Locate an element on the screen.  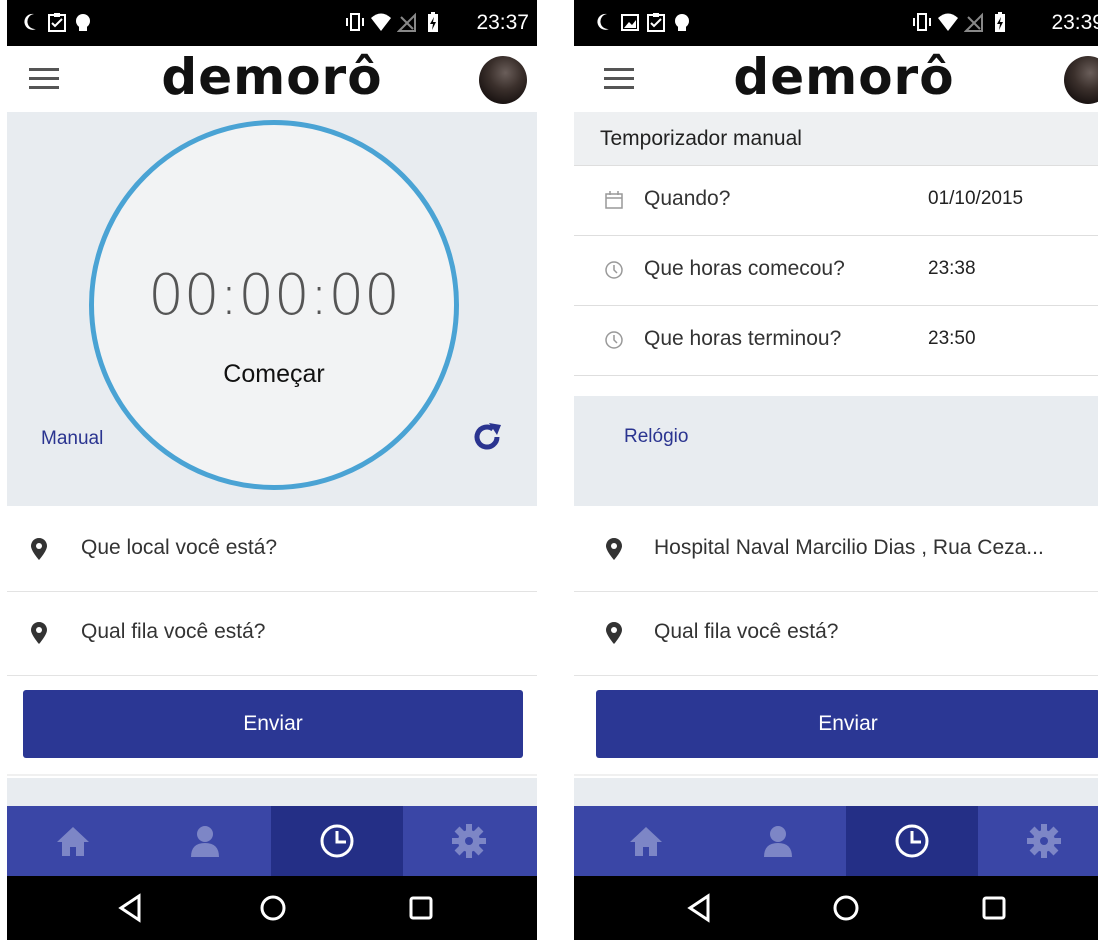
end-time-label: Que horas terminou? is located at coordinates (743, 338).